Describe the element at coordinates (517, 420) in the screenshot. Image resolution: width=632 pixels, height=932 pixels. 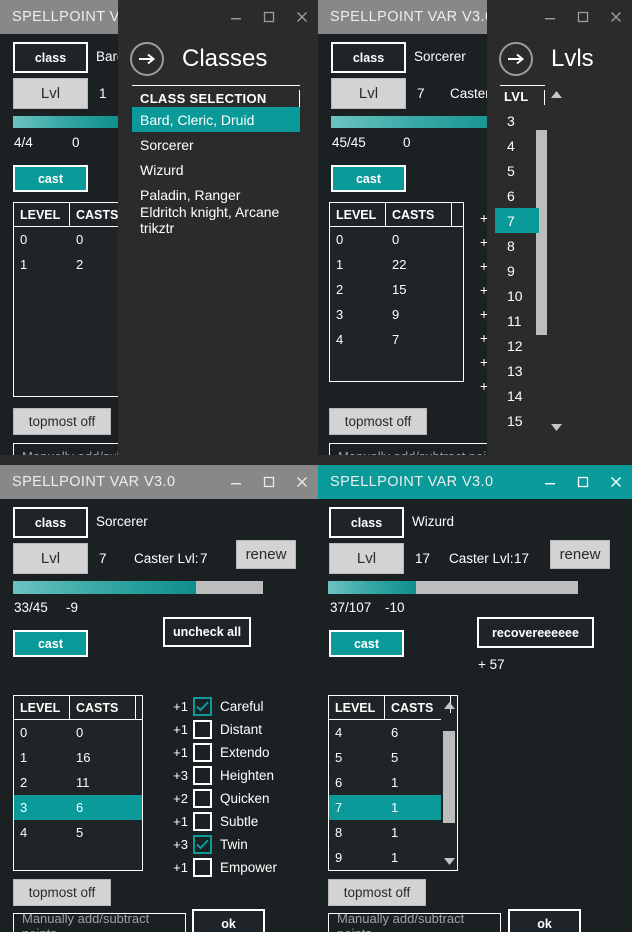
I see `lvl-list-item: 15` at that location.